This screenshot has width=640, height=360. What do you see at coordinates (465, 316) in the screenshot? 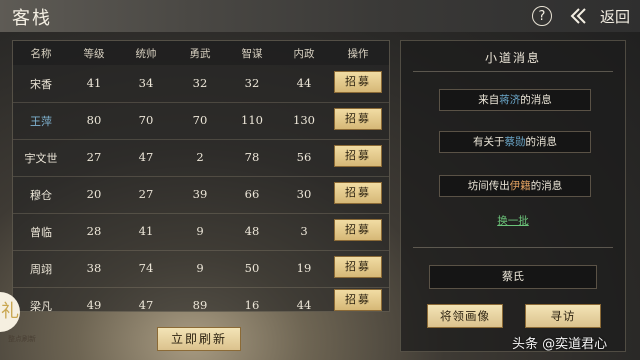
I see `general-portrait-button: 将领画像` at bounding box center [465, 316].